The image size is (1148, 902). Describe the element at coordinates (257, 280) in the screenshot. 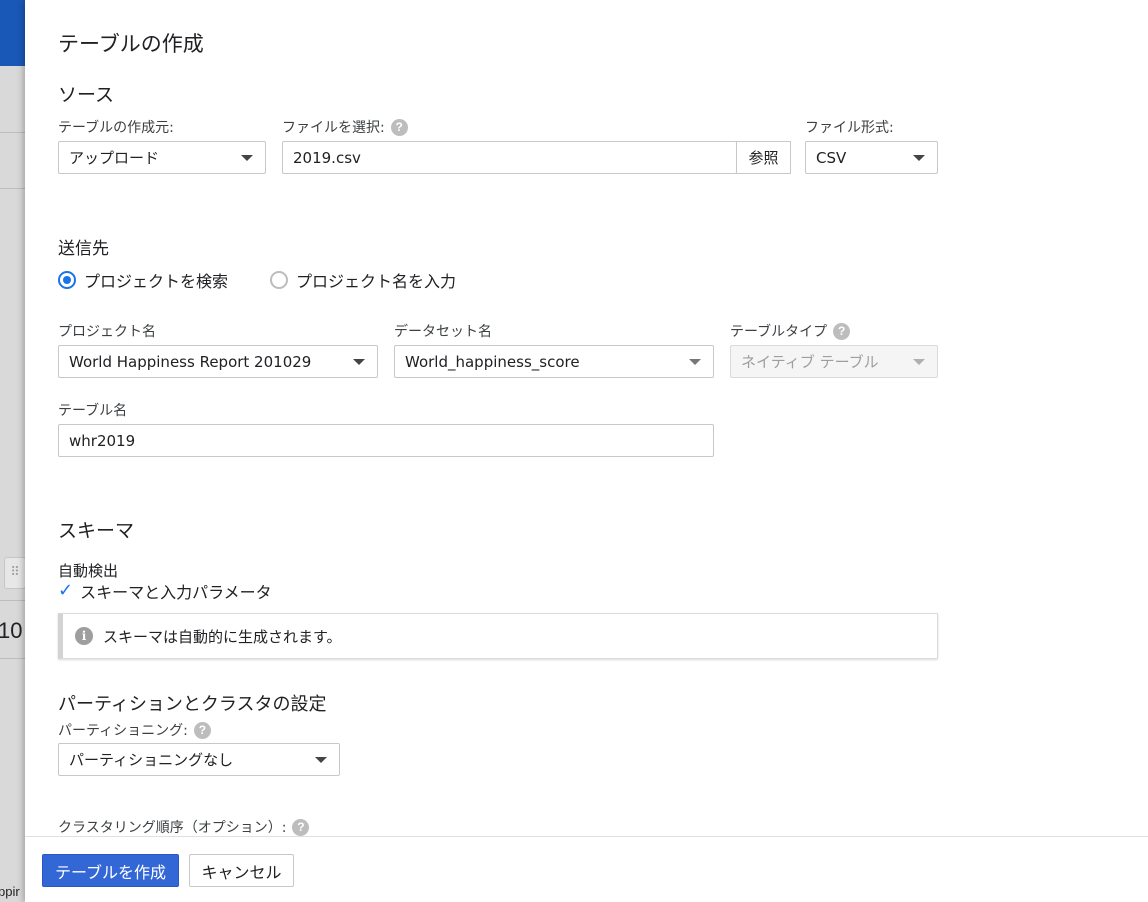

I see `project-mode-radio-group: プロジェクトを検索 プロジェクト名を入力` at that location.